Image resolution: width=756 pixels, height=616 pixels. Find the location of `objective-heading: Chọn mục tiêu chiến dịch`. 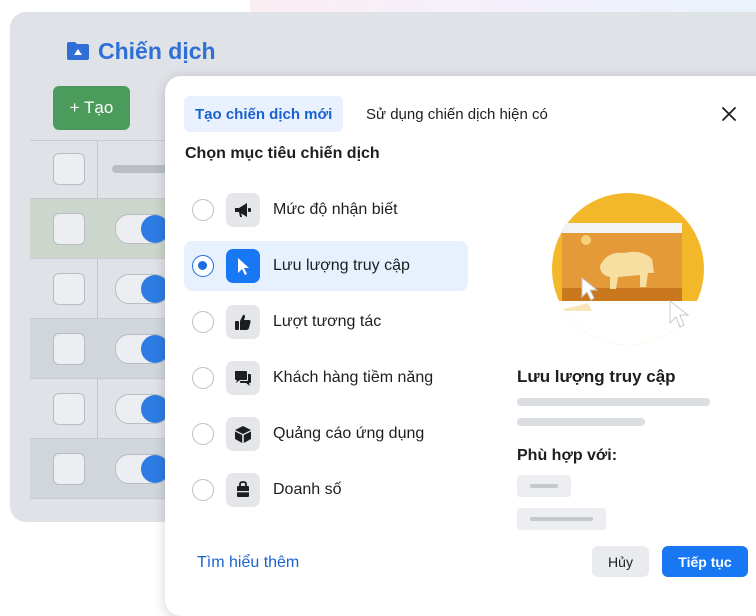

objective-heading: Chọn mục tiêu chiến dịch is located at coordinates (282, 153).